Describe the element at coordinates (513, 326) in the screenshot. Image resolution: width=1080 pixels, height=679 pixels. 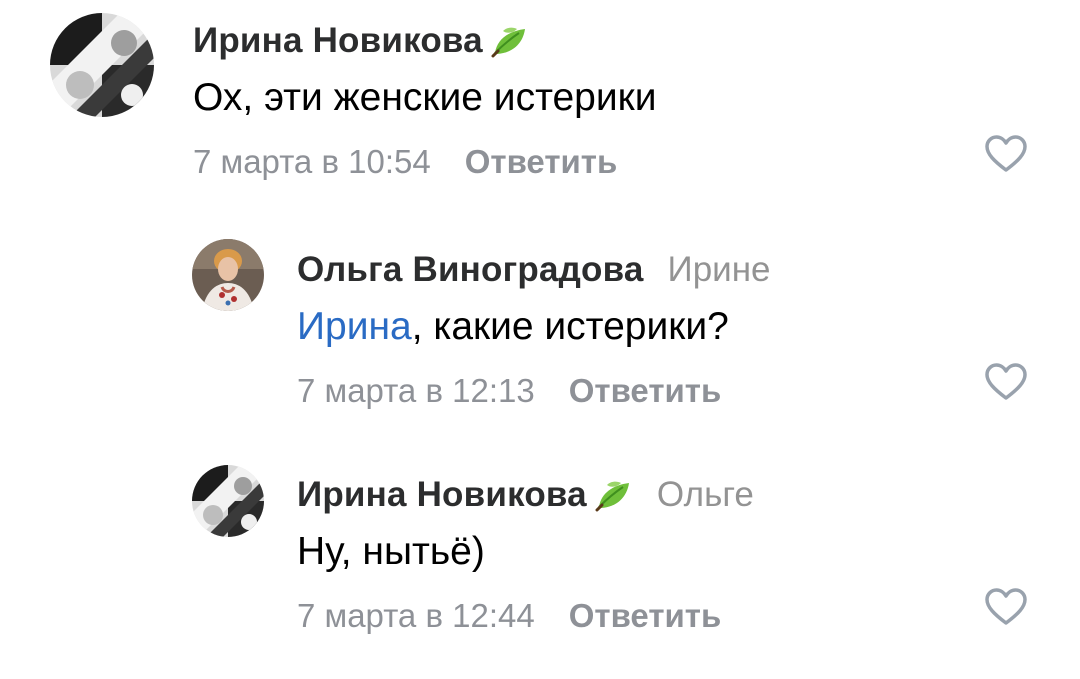
I see `comment-text: Ирина, какие истерики?` at that location.